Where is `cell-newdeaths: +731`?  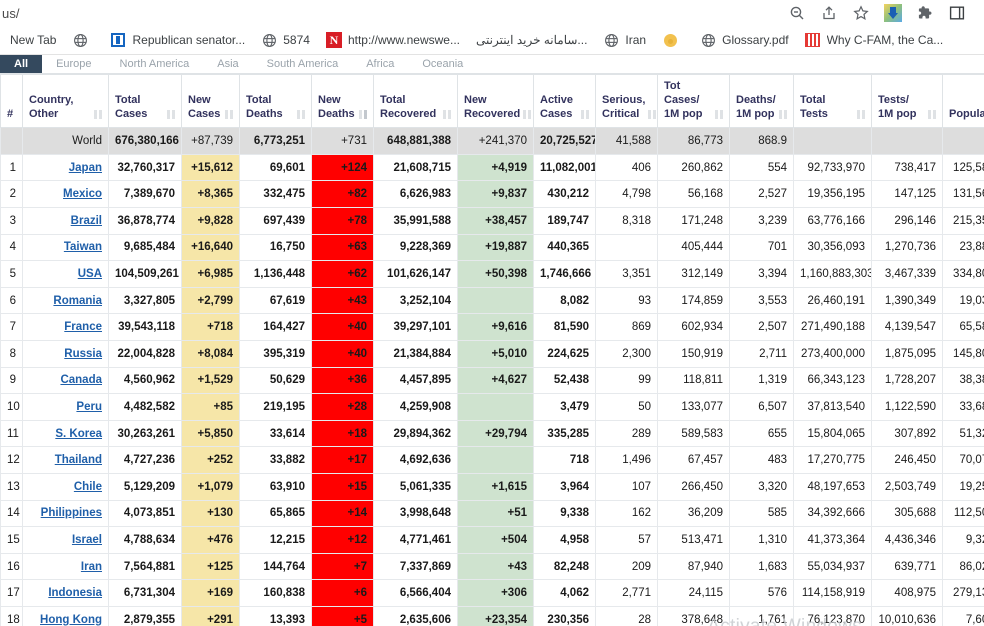 cell-newdeaths: +731 is located at coordinates (342, 141).